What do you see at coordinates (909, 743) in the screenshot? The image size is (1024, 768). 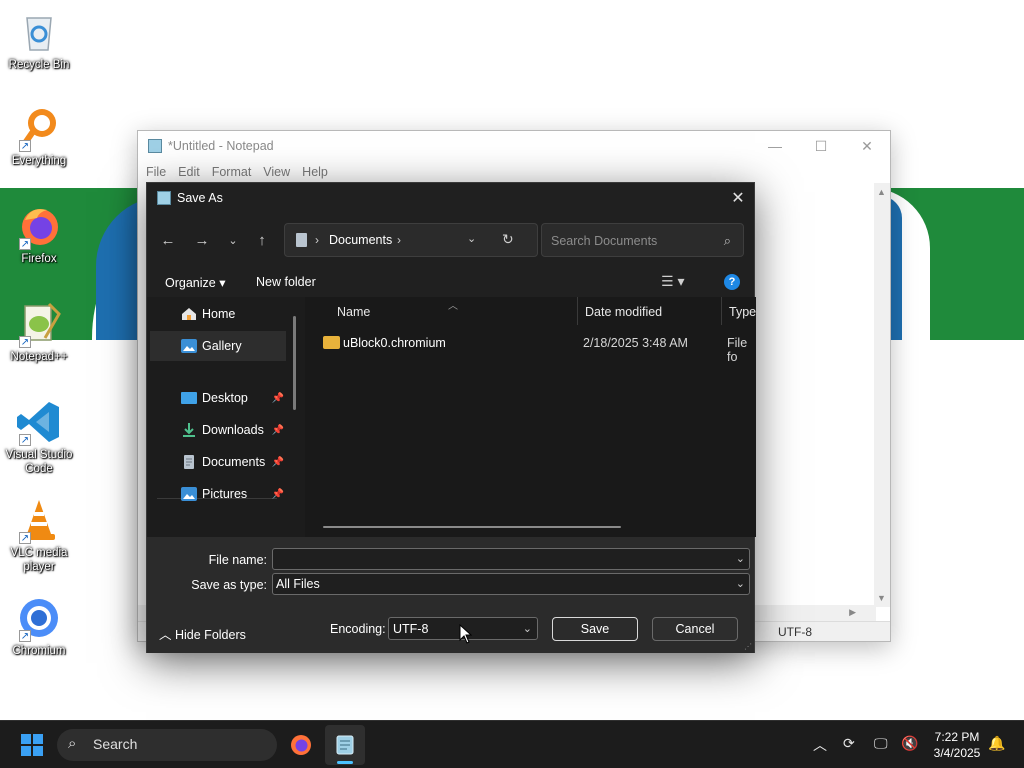 I see `volume-muted-icon: 🔇` at bounding box center [909, 743].